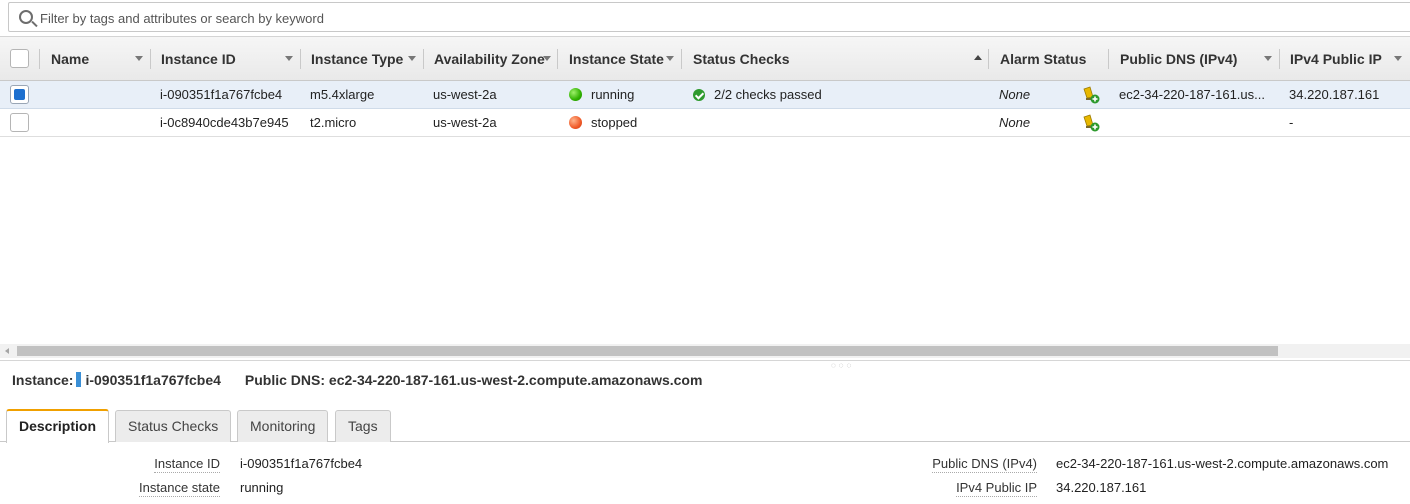 This screenshot has width=1410, height=504. Describe the element at coordinates (58, 426) in the screenshot. I see `tab-description: Description` at that location.